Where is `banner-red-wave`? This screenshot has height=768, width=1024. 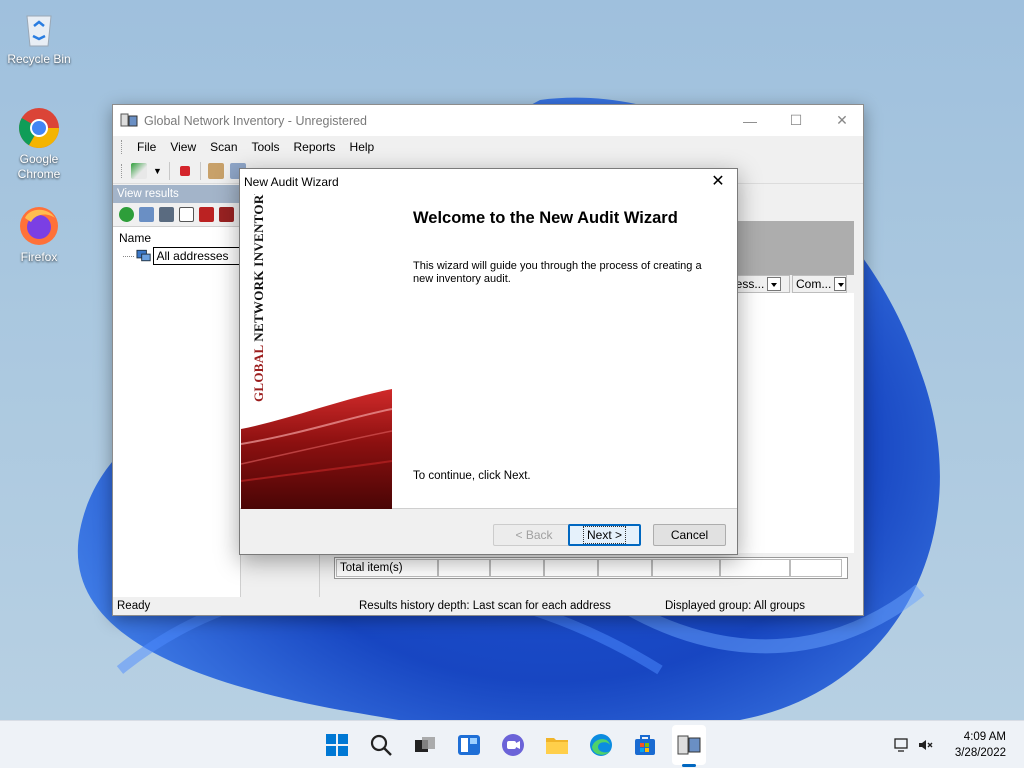
banner-red-wave is located at coordinates (316, 449).